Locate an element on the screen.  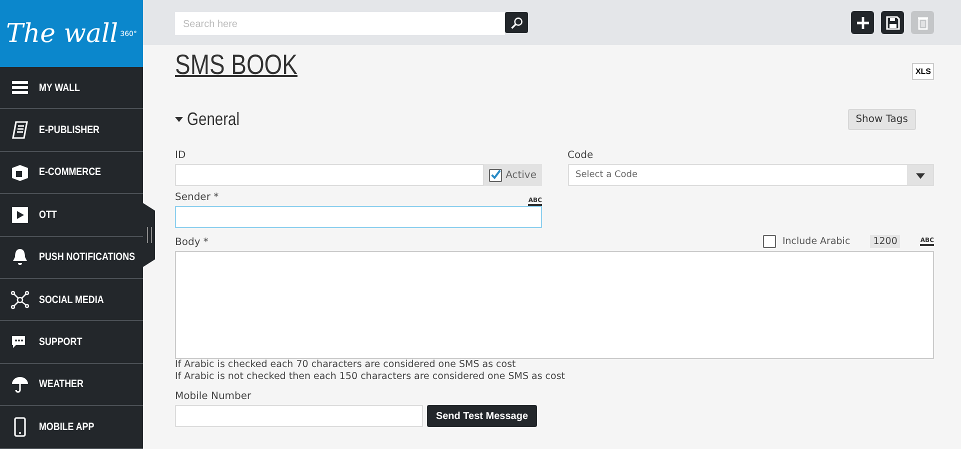
sidebar-item: MY WALL is located at coordinates (71, 88).